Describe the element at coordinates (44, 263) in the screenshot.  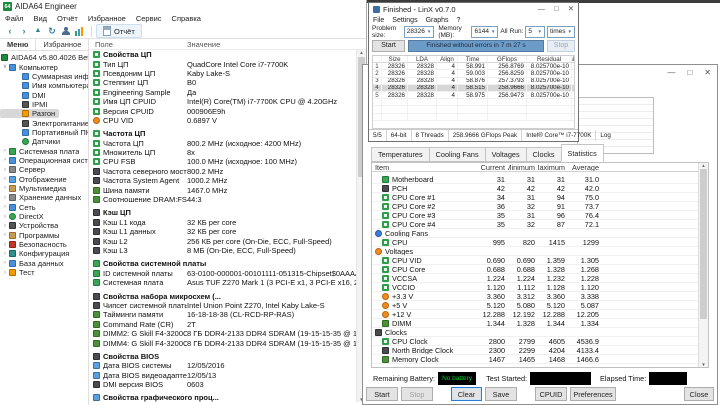
I see `tree-item: База данных` at that location.